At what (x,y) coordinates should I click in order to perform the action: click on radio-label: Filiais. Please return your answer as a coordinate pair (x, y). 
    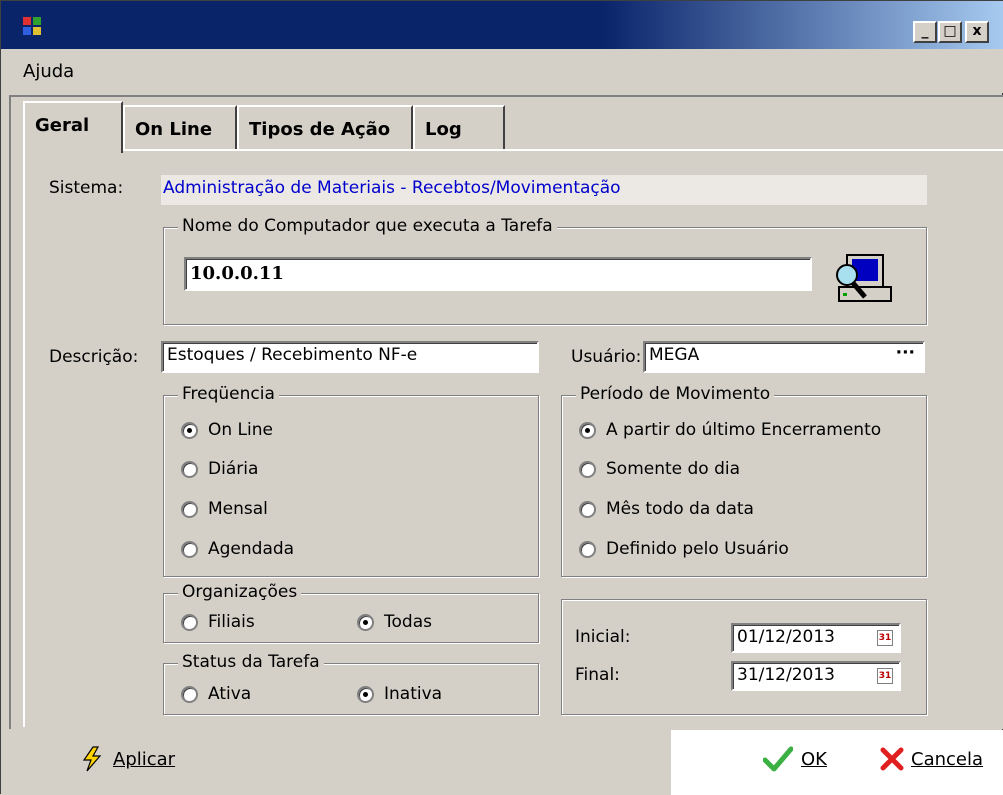
    Looking at the image, I should click on (231, 622).